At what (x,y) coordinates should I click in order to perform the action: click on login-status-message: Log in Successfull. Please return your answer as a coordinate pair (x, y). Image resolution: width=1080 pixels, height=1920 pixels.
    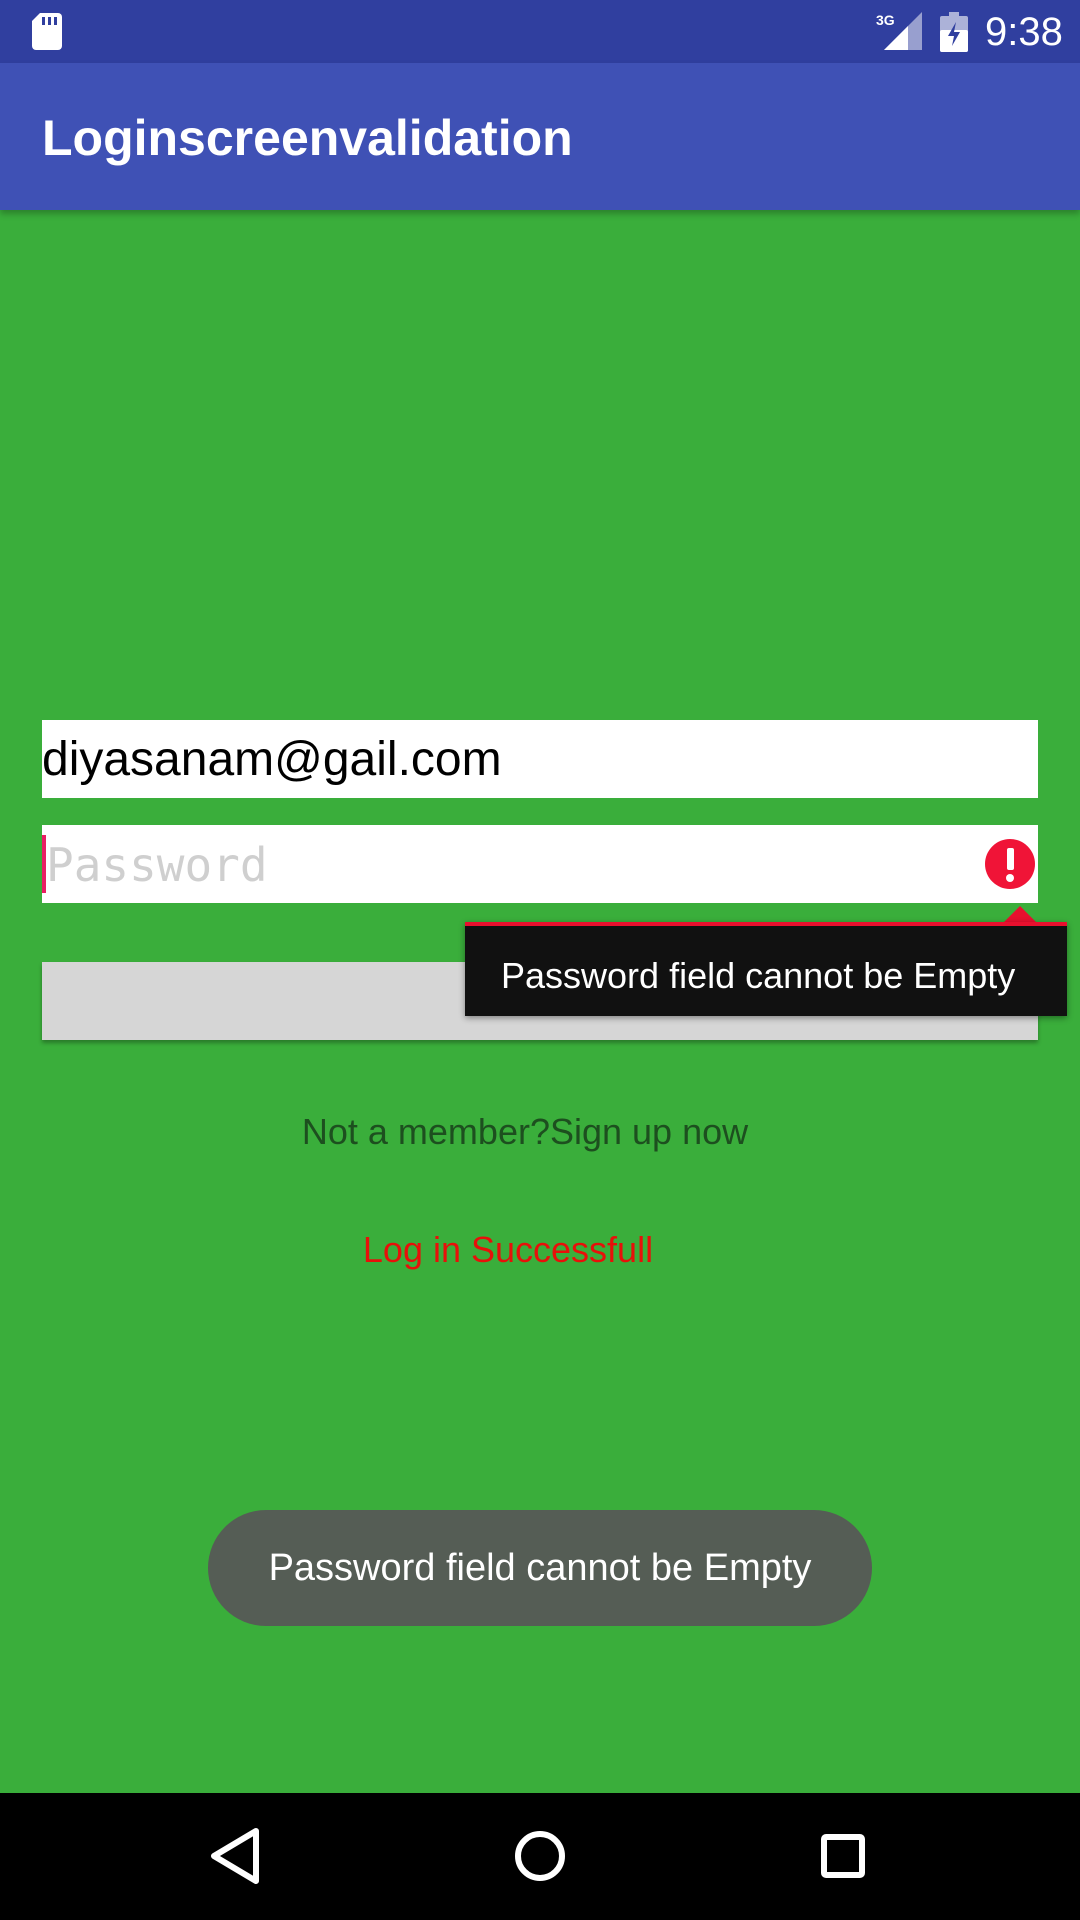
    Looking at the image, I should click on (508, 1249).